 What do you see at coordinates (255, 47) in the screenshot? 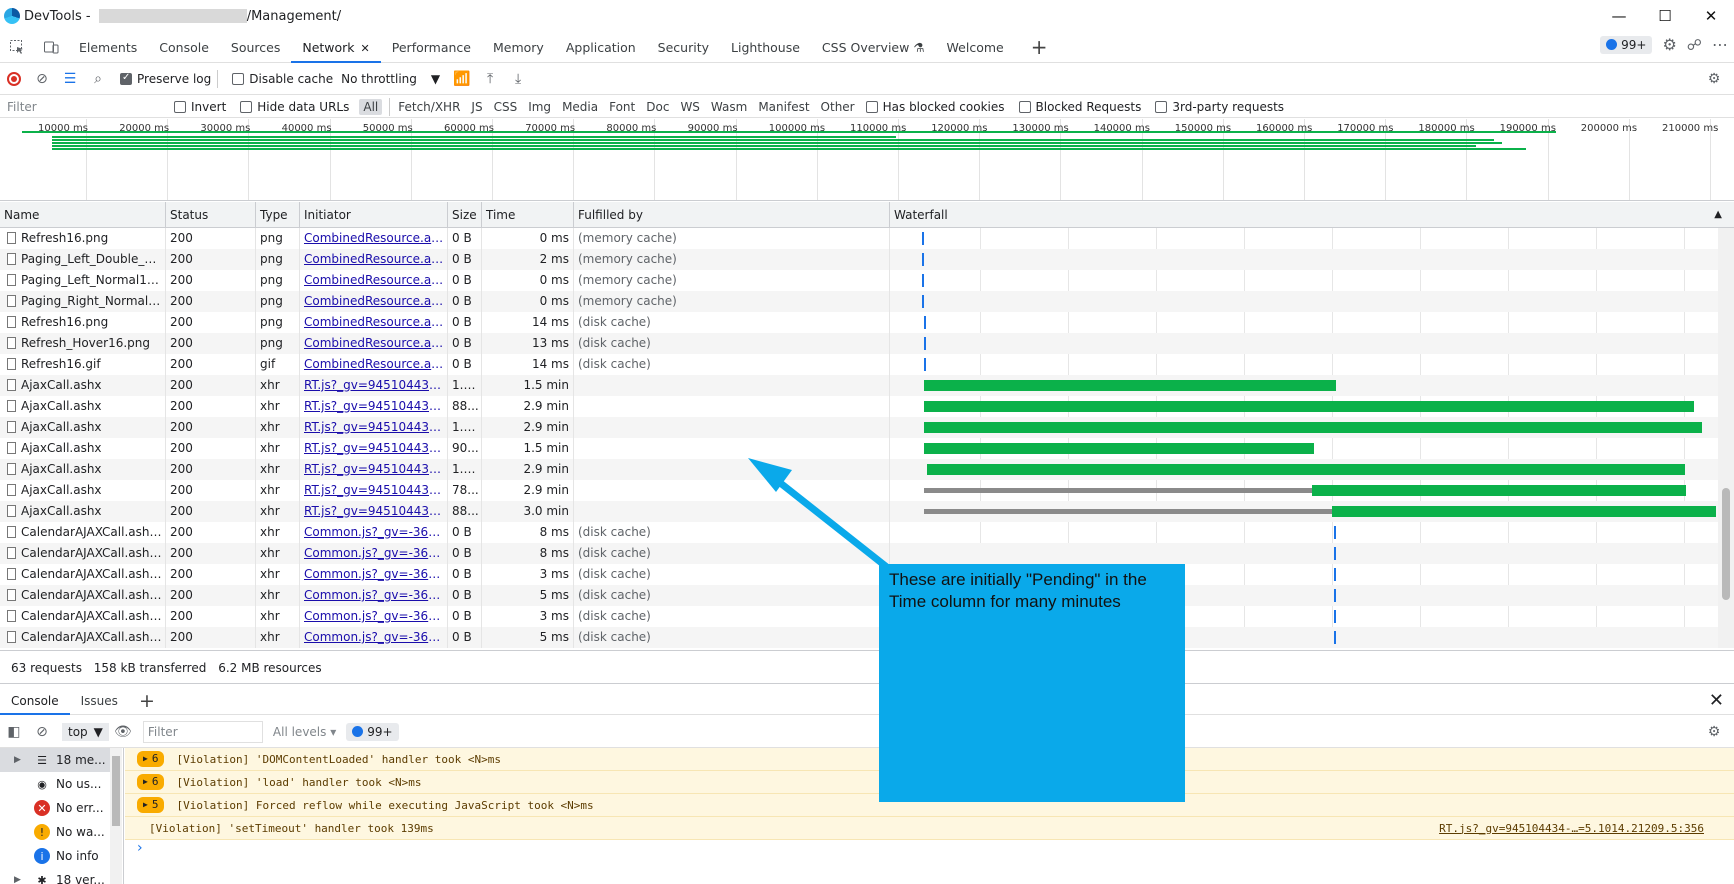
I see `tab-sources: Sources` at bounding box center [255, 47].